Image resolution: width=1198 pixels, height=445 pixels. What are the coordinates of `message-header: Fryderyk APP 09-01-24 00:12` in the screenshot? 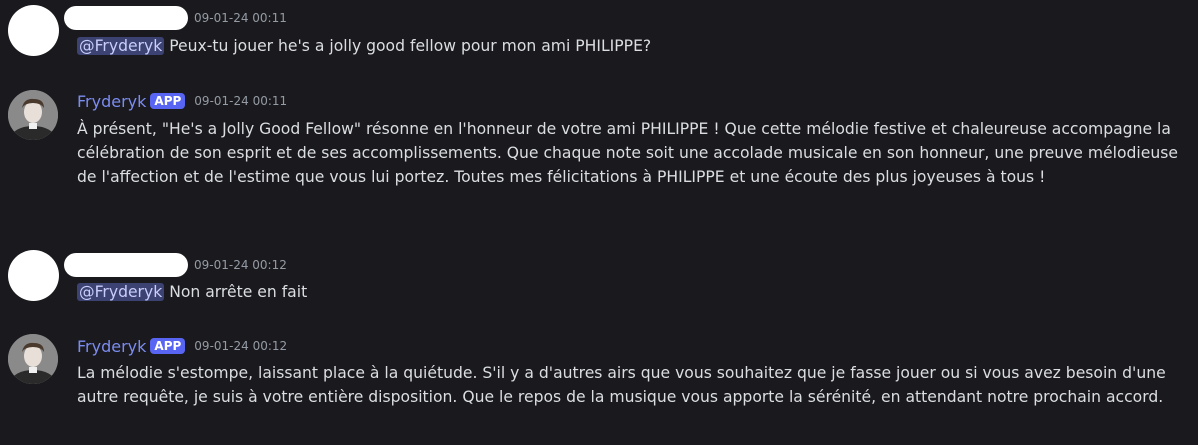 It's located at (182, 346).